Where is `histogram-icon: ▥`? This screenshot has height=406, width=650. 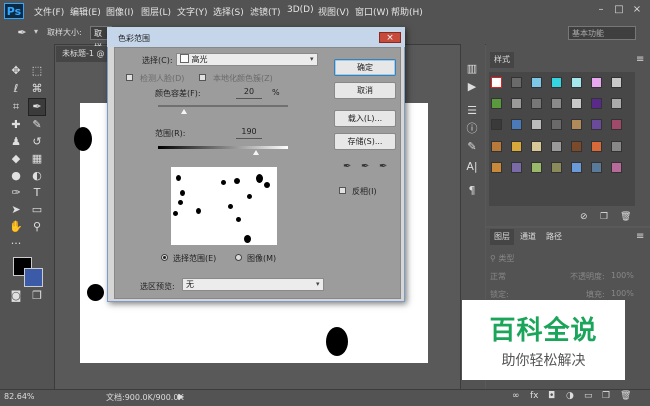 histogram-icon: ▥ is located at coordinates (472, 69).